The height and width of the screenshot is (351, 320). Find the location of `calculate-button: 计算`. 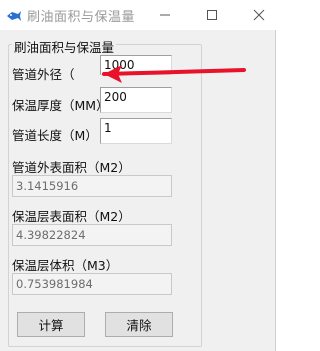

calculate-button: 计算 is located at coordinates (51, 324).